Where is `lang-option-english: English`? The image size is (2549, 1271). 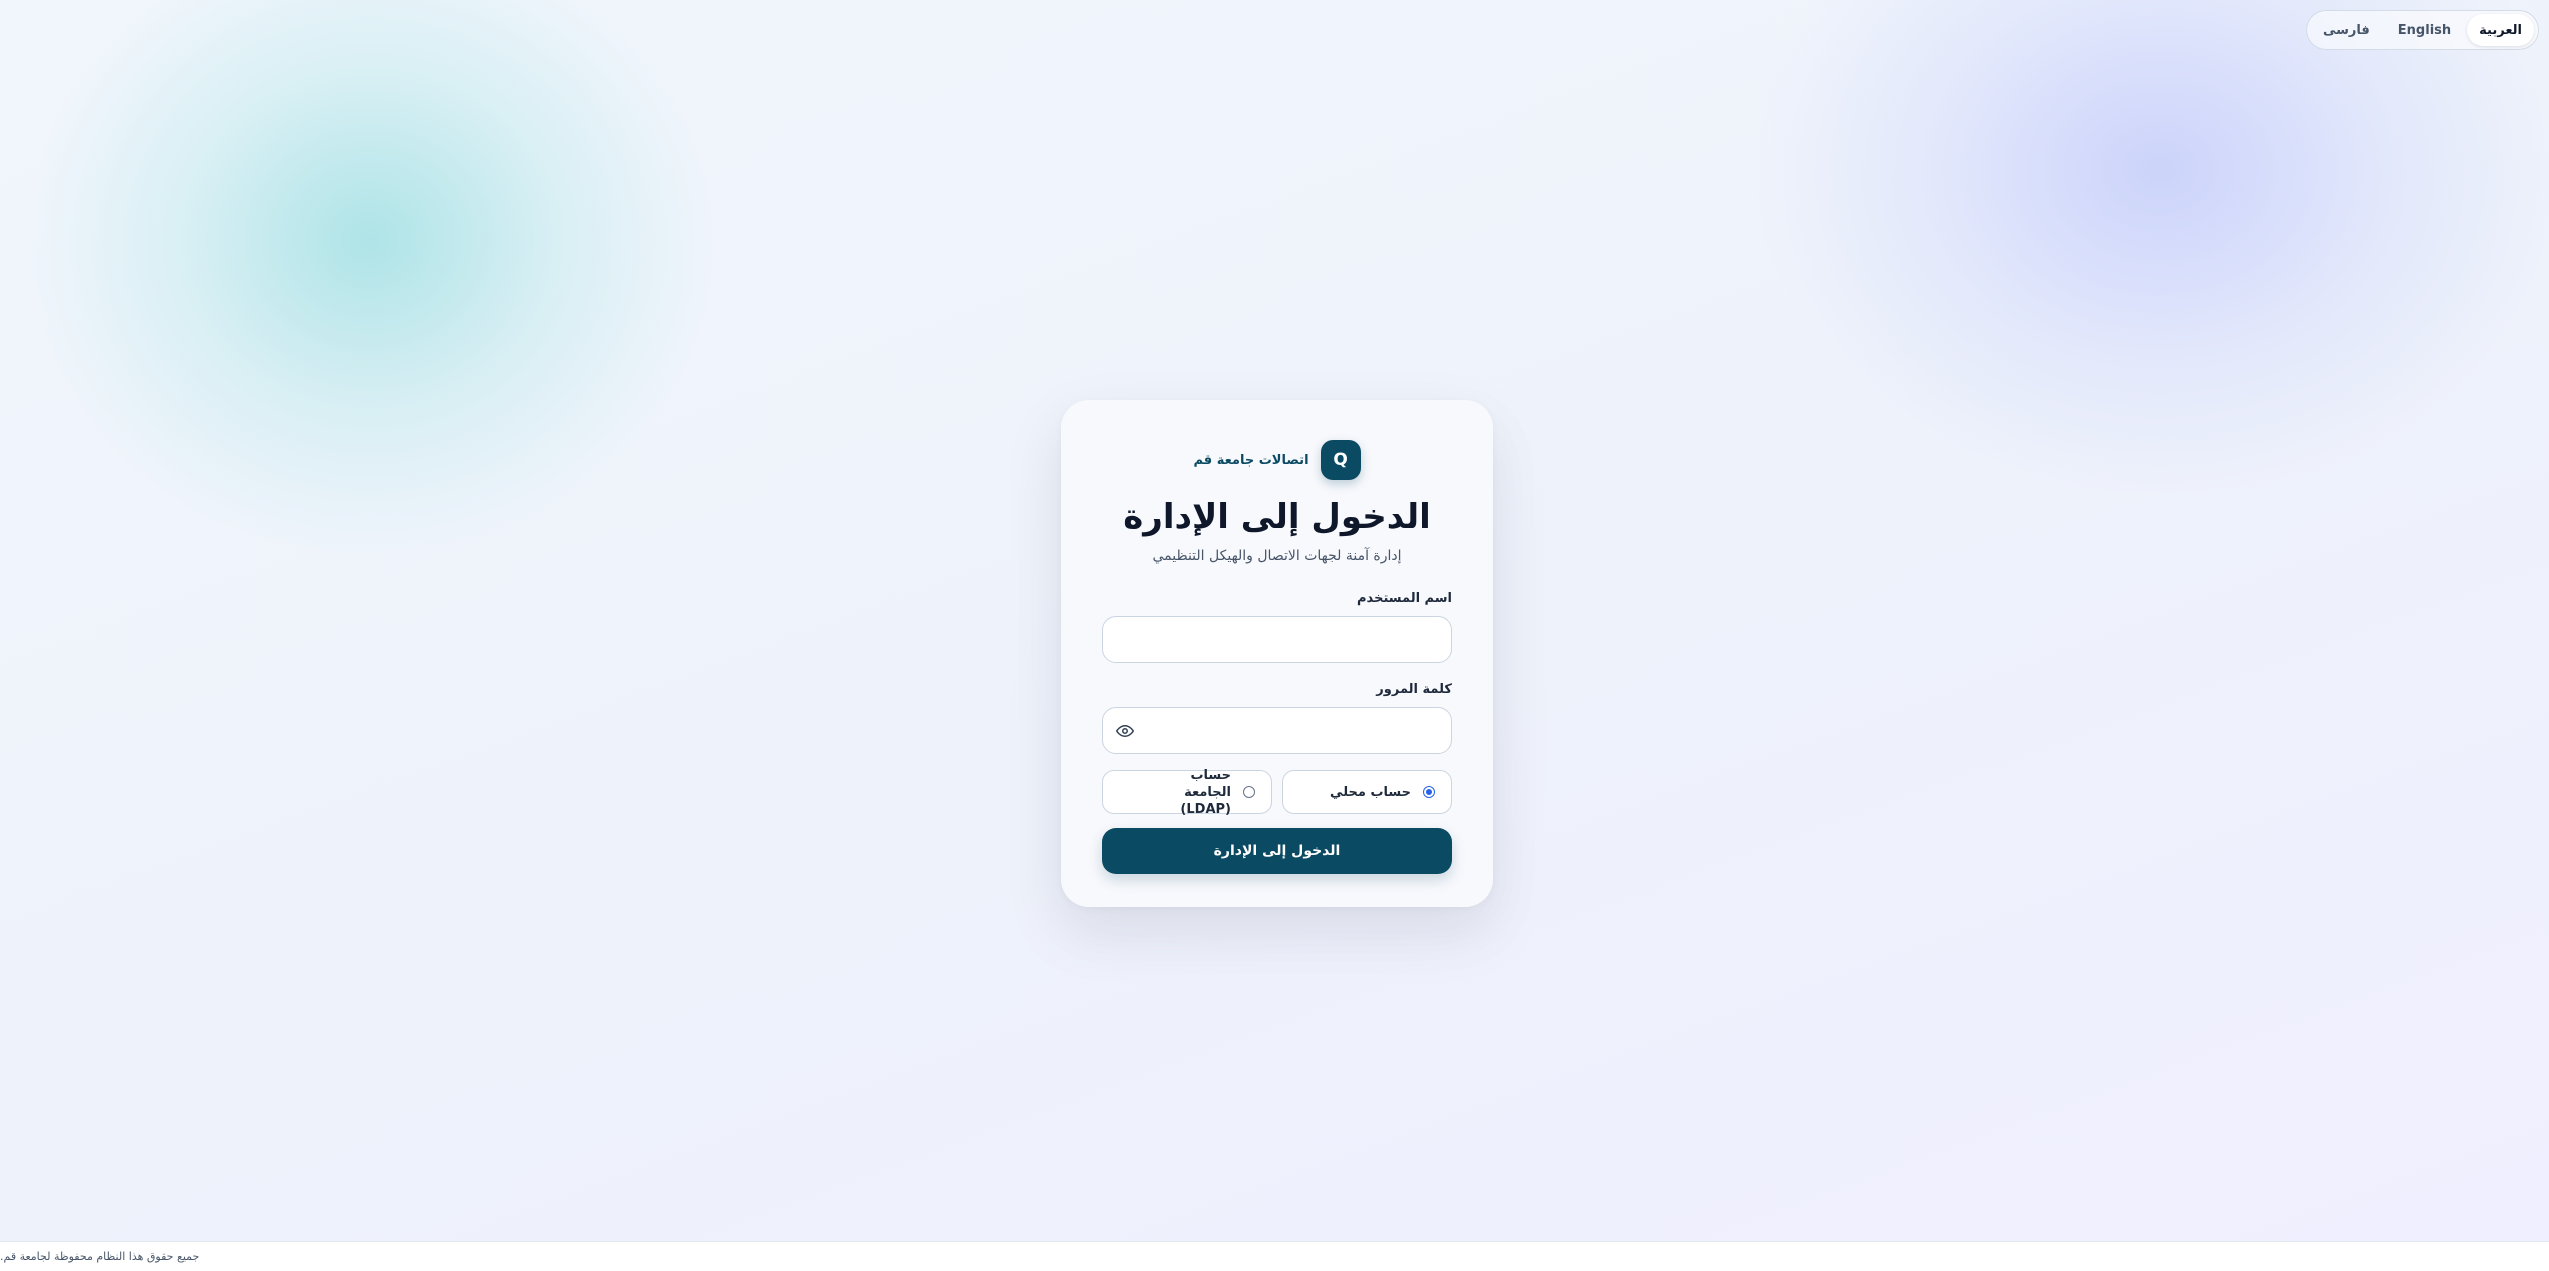 lang-option-english: English is located at coordinates (2424, 30).